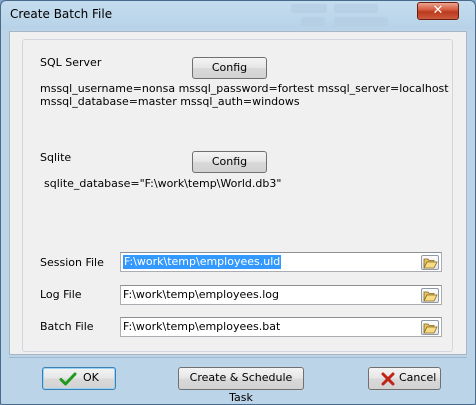 This screenshot has height=405, width=476. Describe the element at coordinates (79, 378) in the screenshot. I see `ok-button: OK` at that location.